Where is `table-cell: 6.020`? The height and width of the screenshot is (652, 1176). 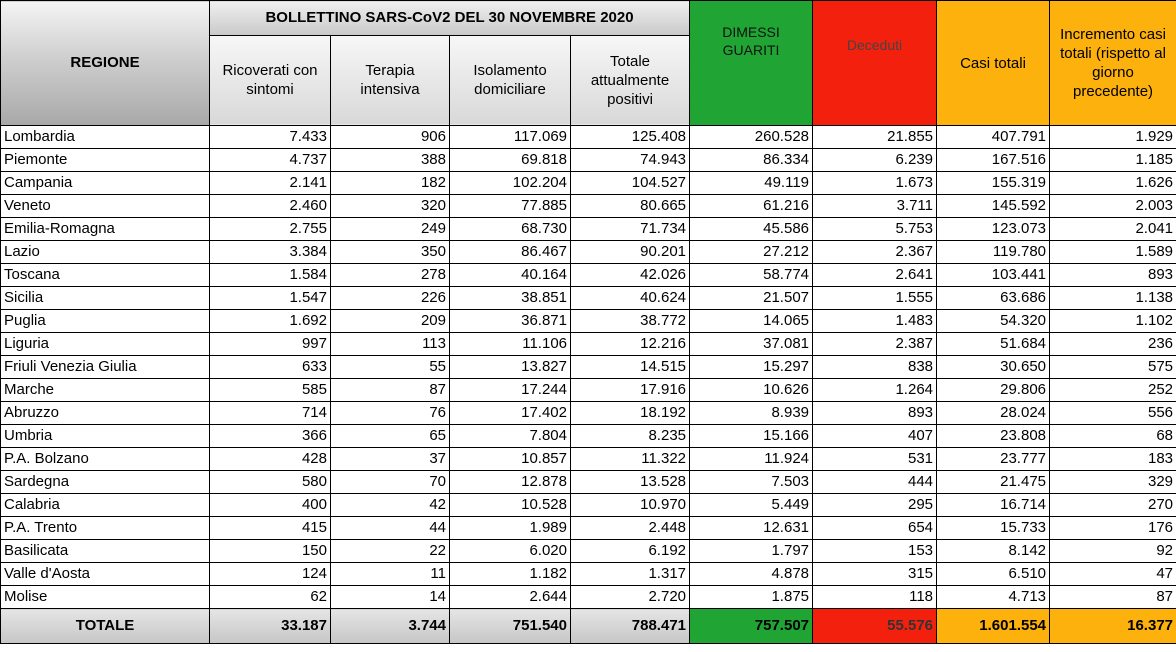
table-cell: 6.020 is located at coordinates (510, 551).